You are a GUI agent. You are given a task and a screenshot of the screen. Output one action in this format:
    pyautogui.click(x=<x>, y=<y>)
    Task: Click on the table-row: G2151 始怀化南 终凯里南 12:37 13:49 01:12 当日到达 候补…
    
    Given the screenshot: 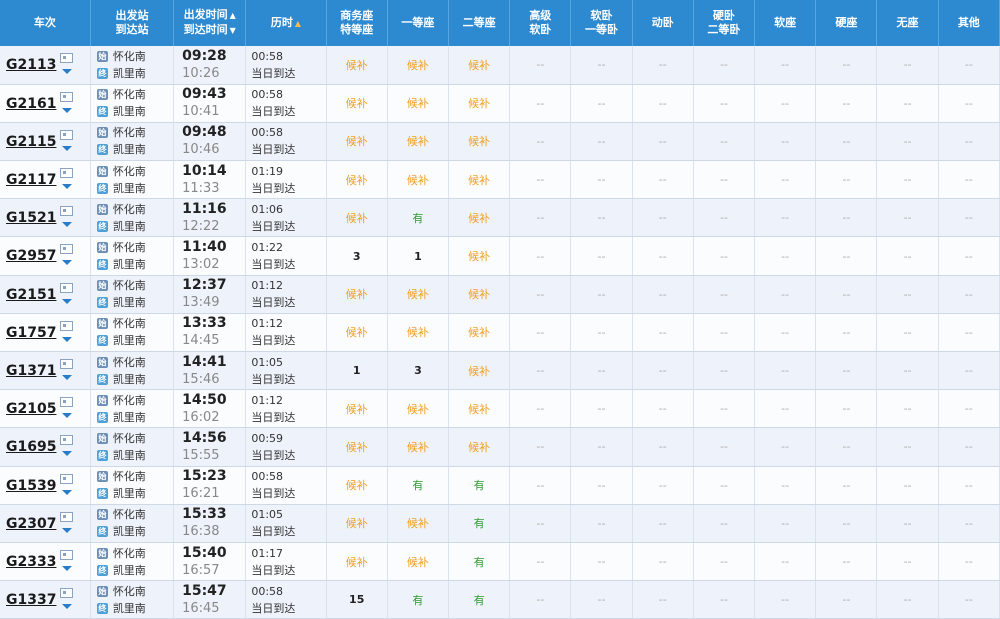 What is the action you would take?
    pyautogui.click(x=500, y=294)
    